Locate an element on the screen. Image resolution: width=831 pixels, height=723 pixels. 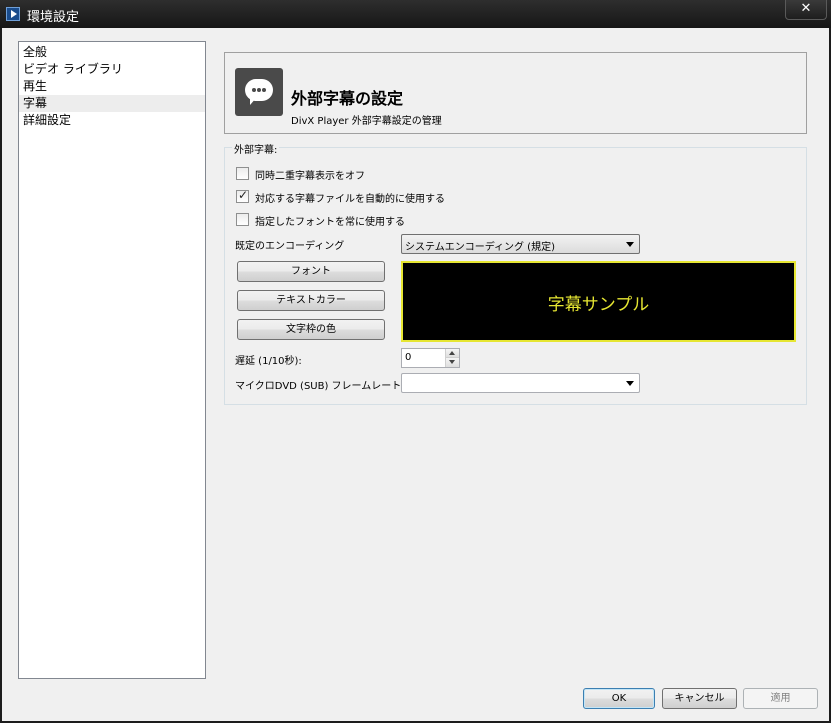
auto-use-subtitle-checkbox is located at coordinates (242, 195).